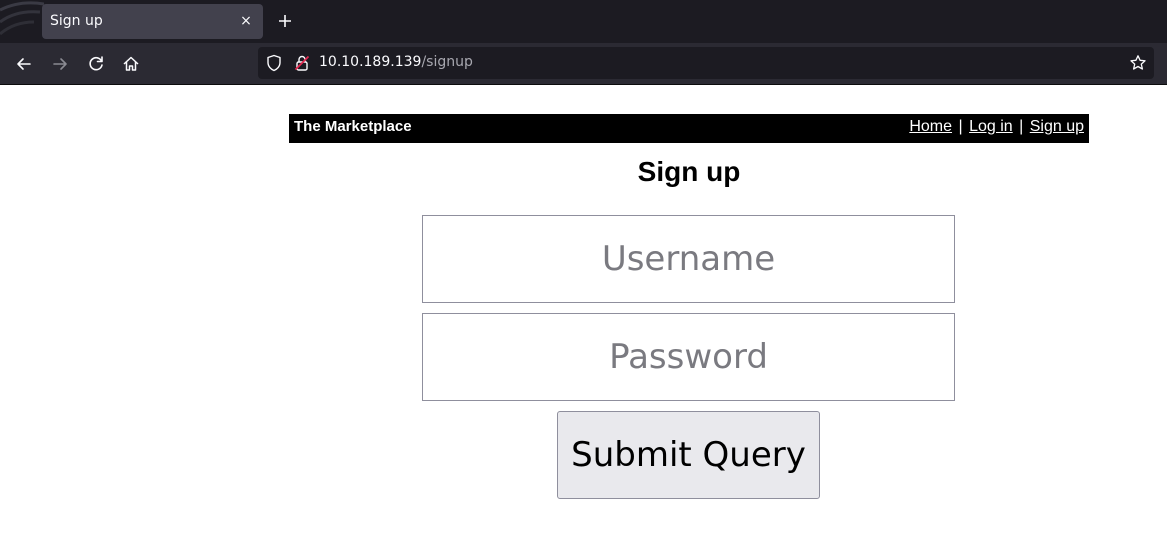 This screenshot has height=537, width=1167. I want to click on submit-button: Submit Query, so click(688, 455).